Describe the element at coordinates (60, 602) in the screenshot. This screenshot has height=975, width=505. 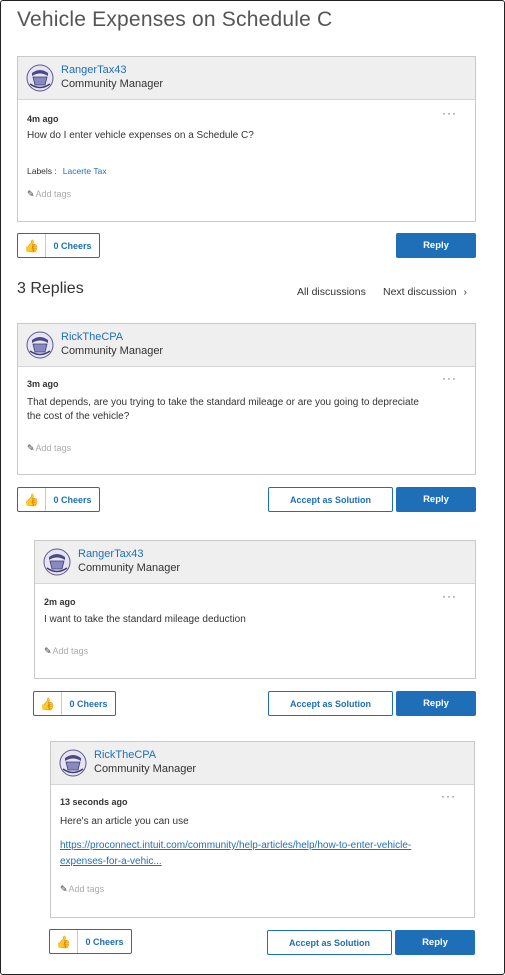
I see `post-time: 2m ago` at that location.